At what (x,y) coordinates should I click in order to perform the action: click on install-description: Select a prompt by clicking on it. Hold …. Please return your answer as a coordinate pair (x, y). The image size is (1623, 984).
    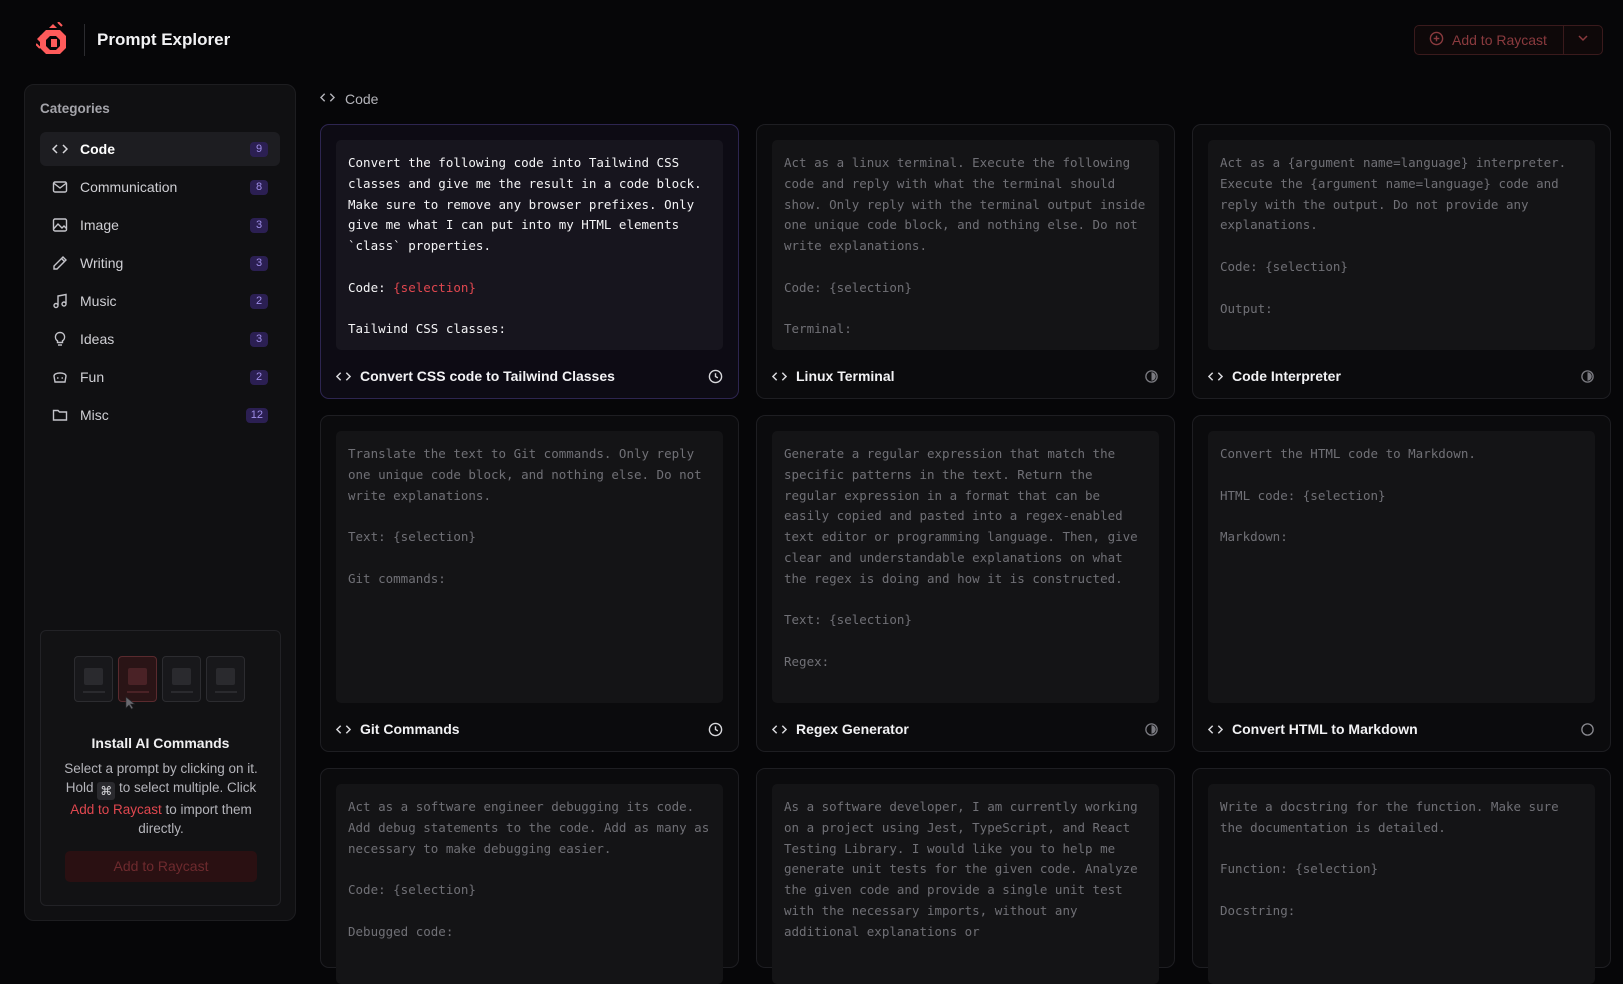
    Looking at the image, I should click on (161, 798).